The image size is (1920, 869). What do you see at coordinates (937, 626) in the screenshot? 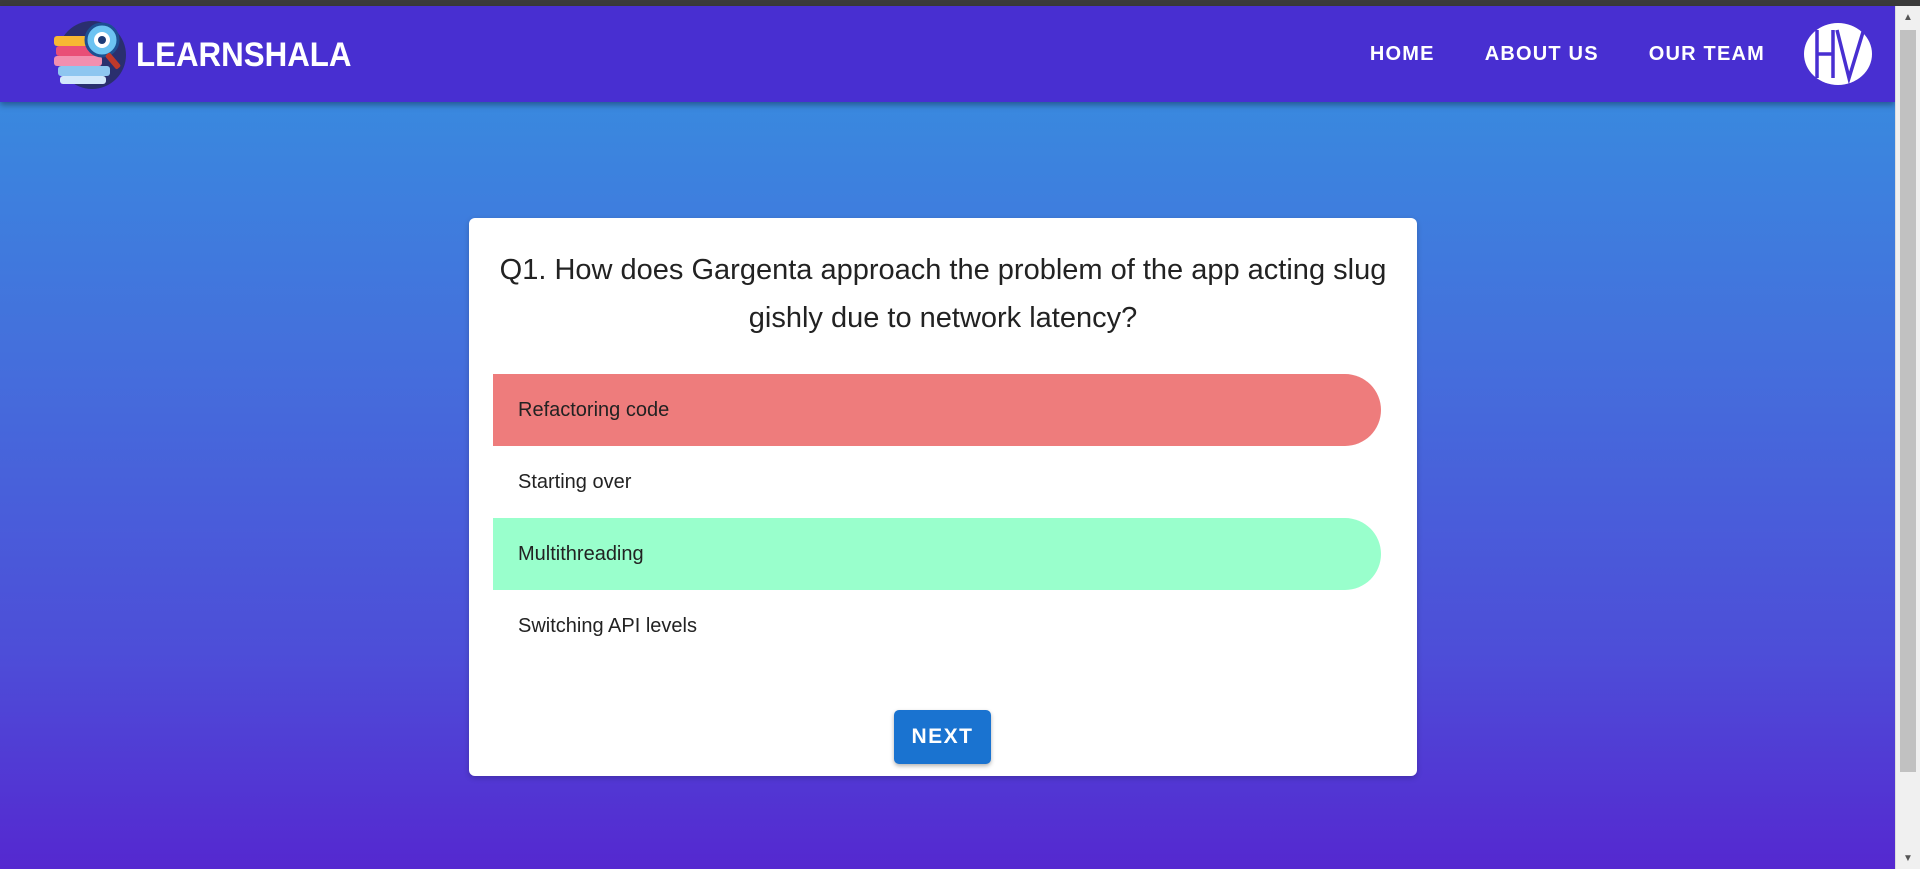
I see `answer-option-4: Switching API levels` at bounding box center [937, 626].